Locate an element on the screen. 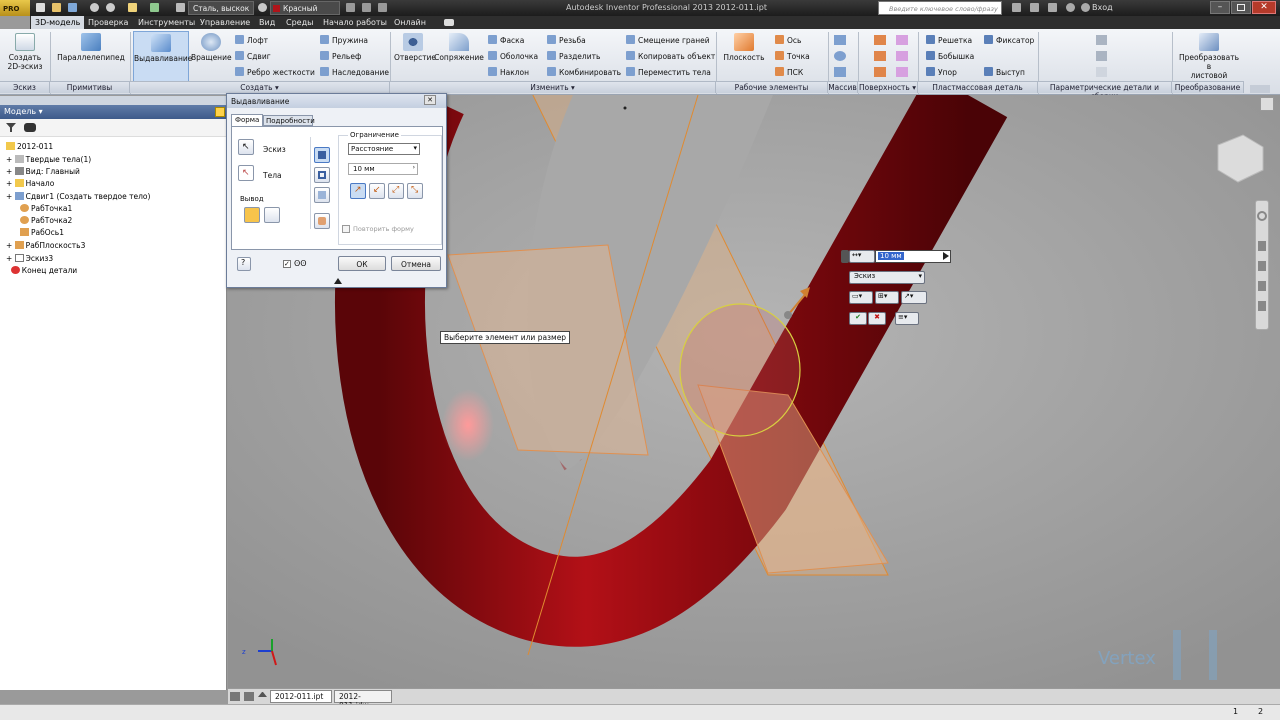 This screenshot has width=1280, height=720. distance-field: 10 мм › is located at coordinates (383, 169).